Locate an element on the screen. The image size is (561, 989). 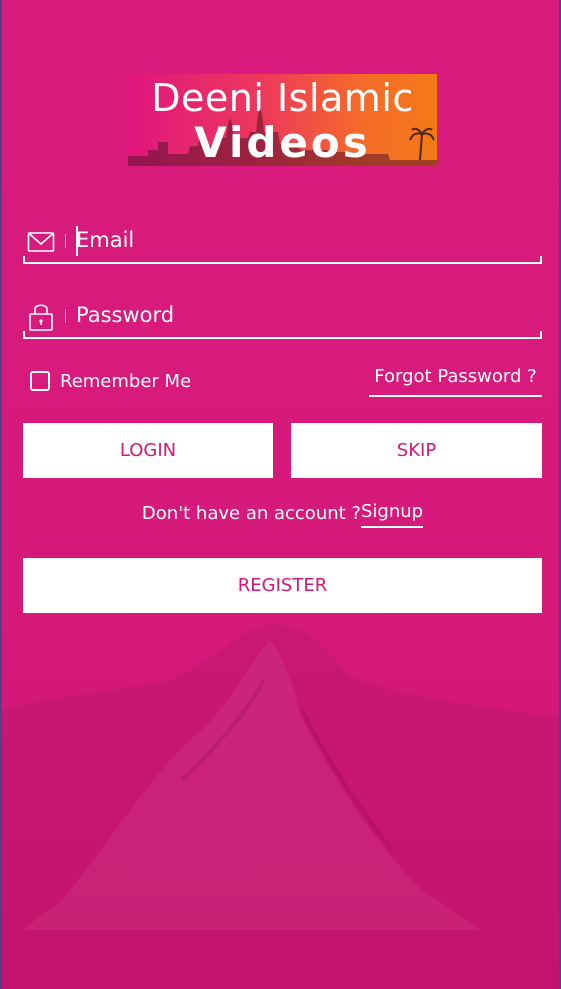
envelope-icon is located at coordinates (41, 242).